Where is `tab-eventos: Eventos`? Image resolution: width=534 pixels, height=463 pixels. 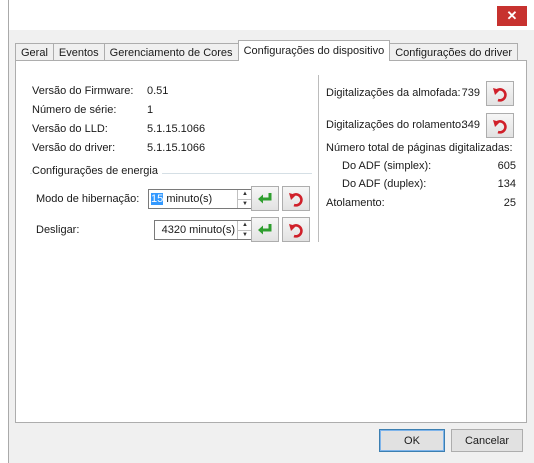 tab-eventos: Eventos is located at coordinates (78, 52).